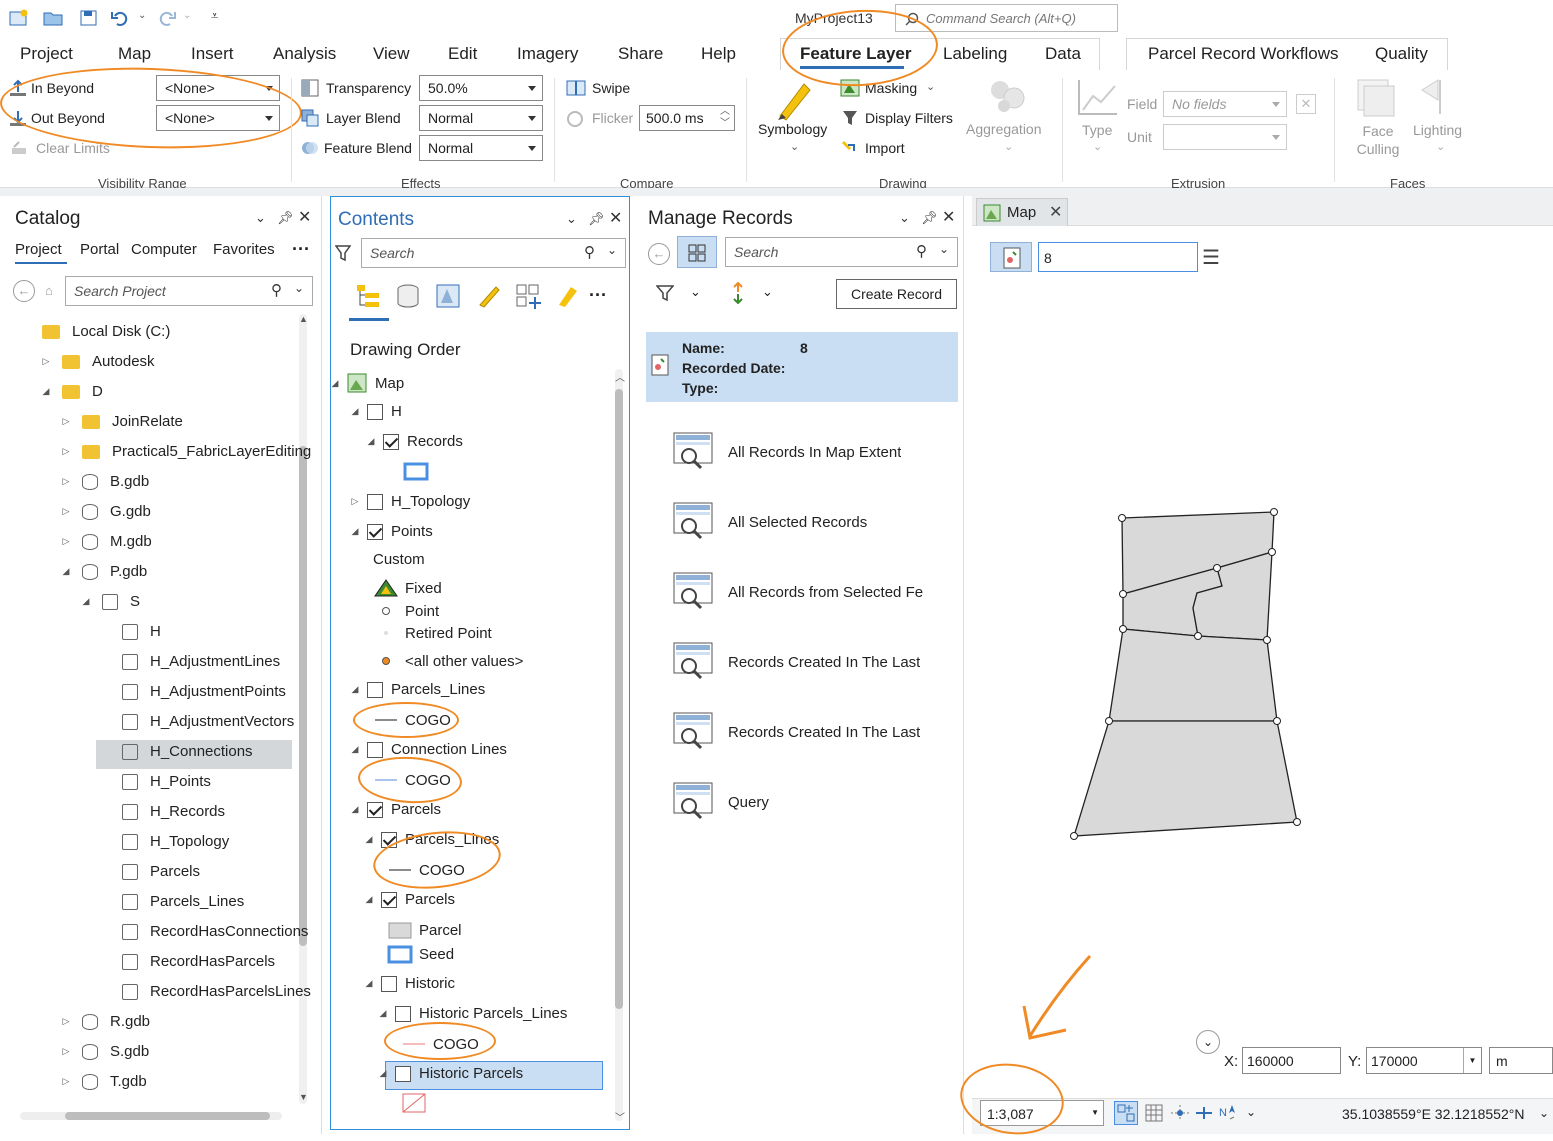 The height and width of the screenshot is (1141, 1553). What do you see at coordinates (576, 88) in the screenshot?
I see `swipe-icon` at bounding box center [576, 88].